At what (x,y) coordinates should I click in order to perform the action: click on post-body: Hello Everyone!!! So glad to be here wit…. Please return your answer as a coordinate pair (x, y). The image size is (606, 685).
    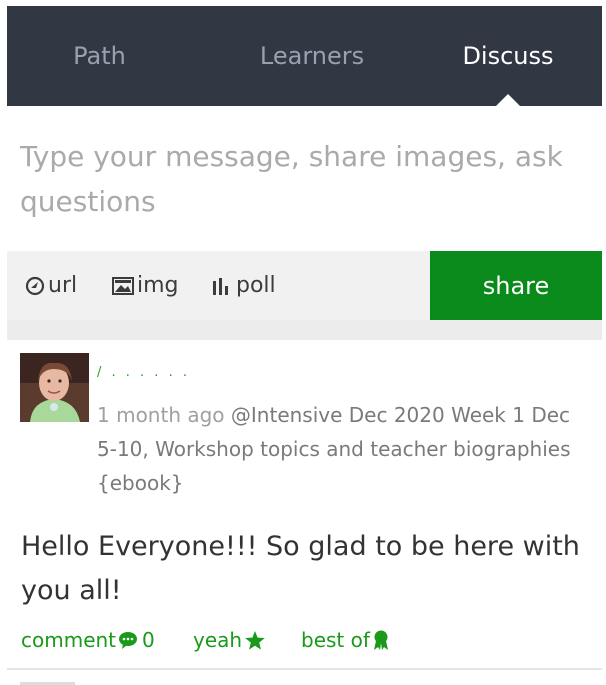
    Looking at the image, I should click on (300, 568).